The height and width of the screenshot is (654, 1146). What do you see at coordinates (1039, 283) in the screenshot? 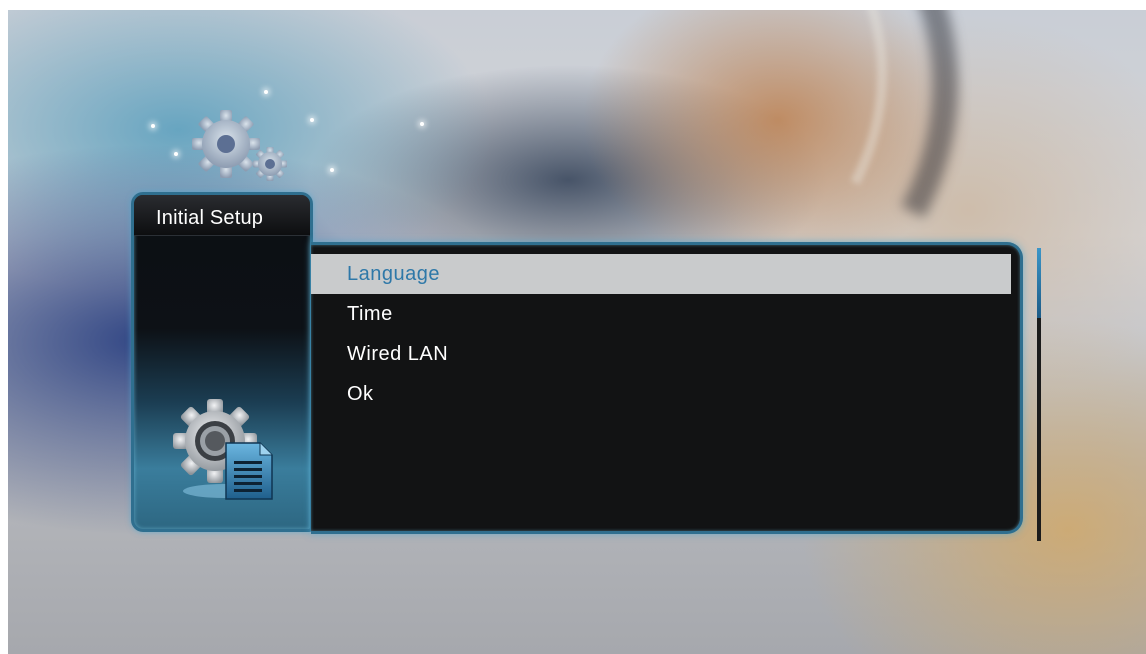
I see `scrollbar-thumb` at bounding box center [1039, 283].